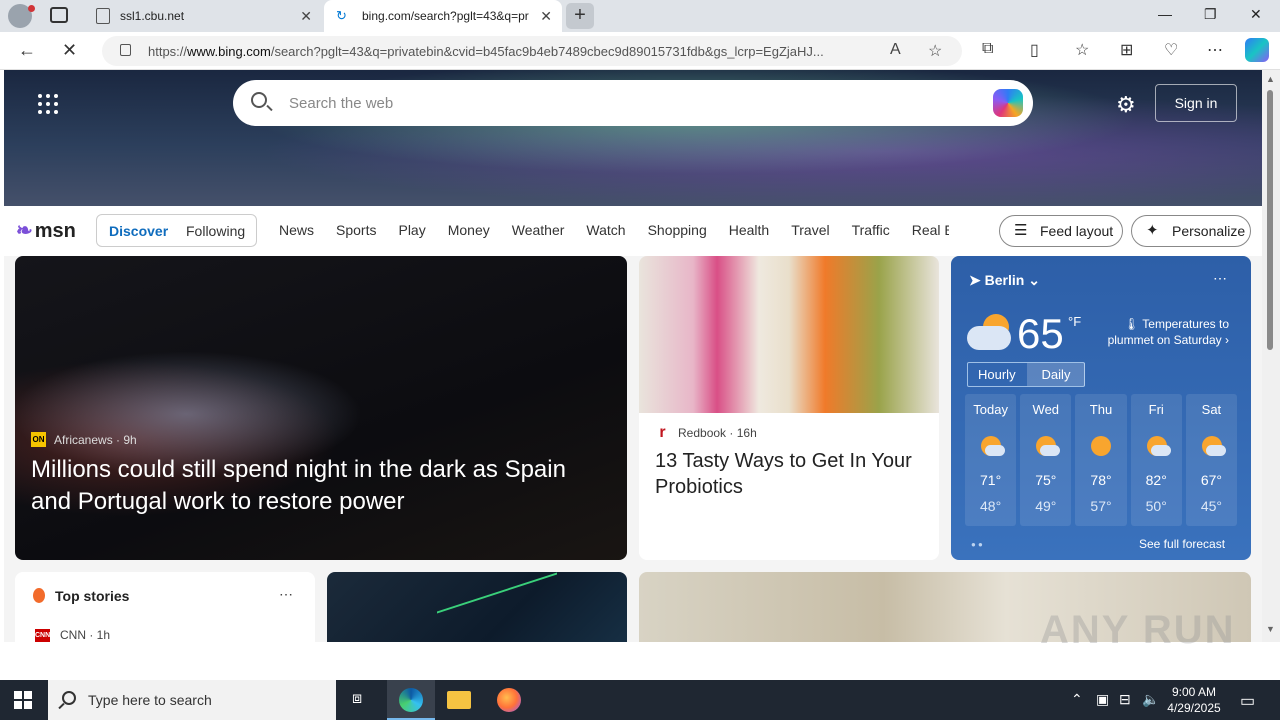  I want to click on nav-real-estate: Real E, so click(930, 230).